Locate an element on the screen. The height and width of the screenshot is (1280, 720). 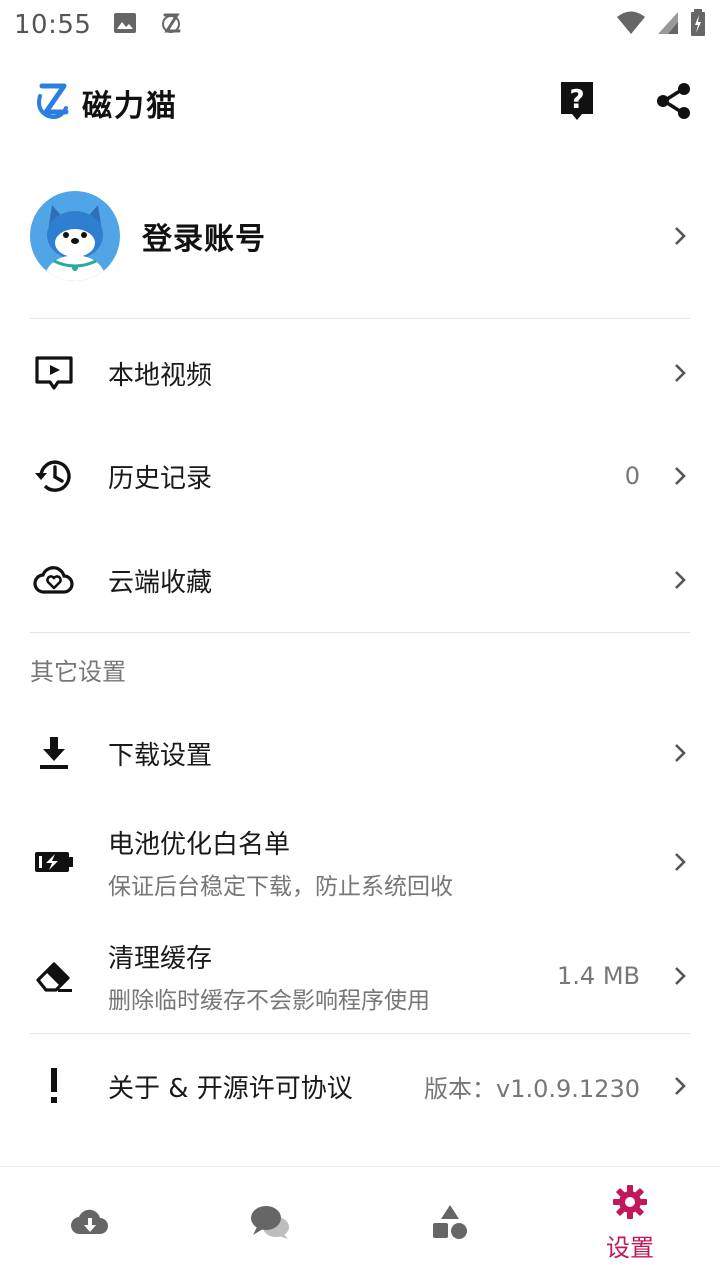
status-icons-right is located at coordinates (661, 25).